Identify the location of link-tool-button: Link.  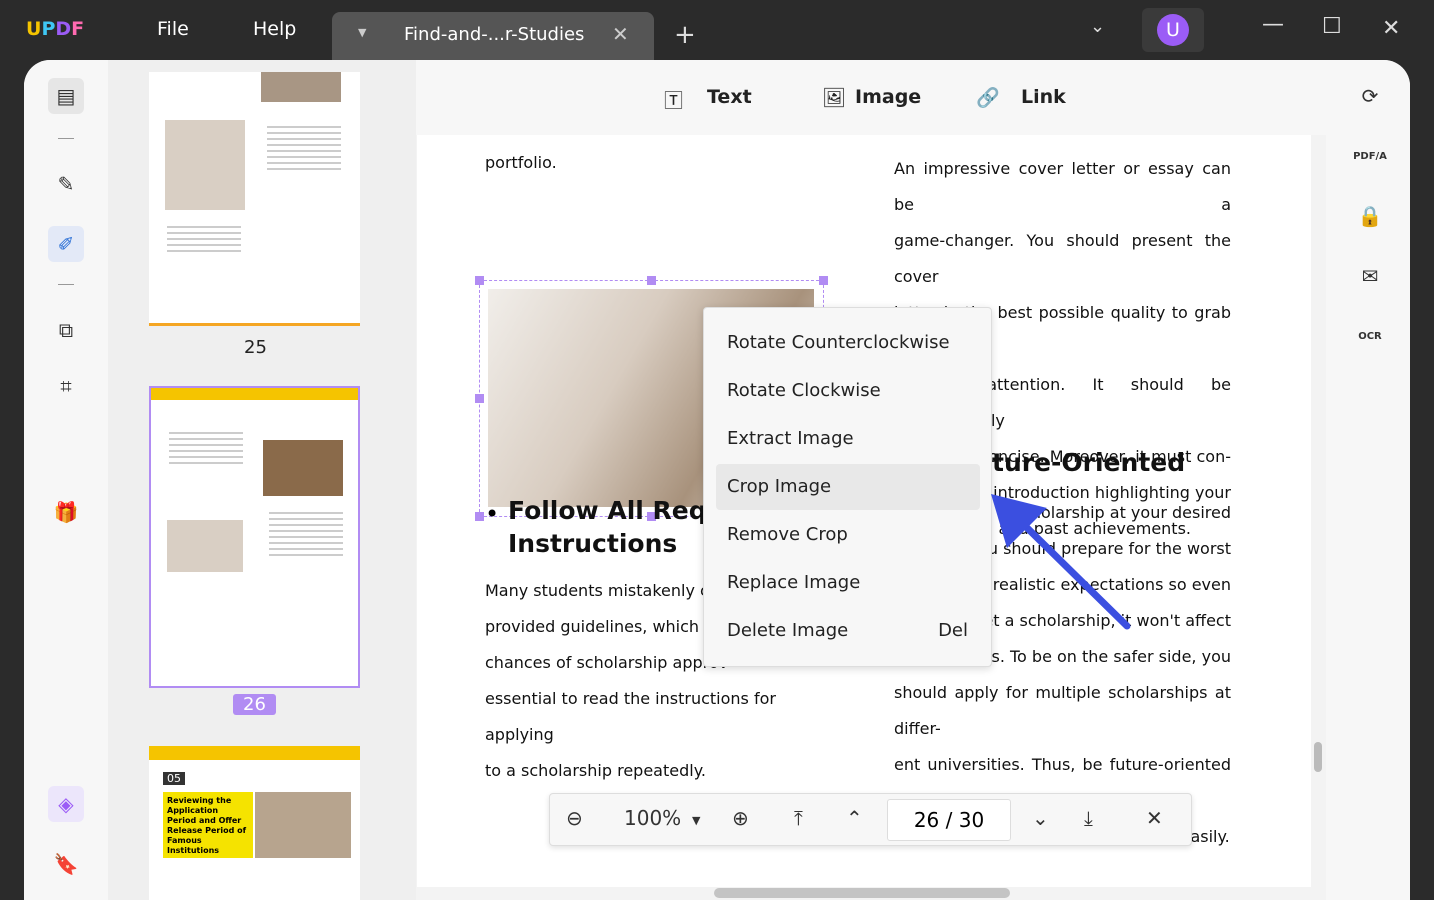
(1043, 97).